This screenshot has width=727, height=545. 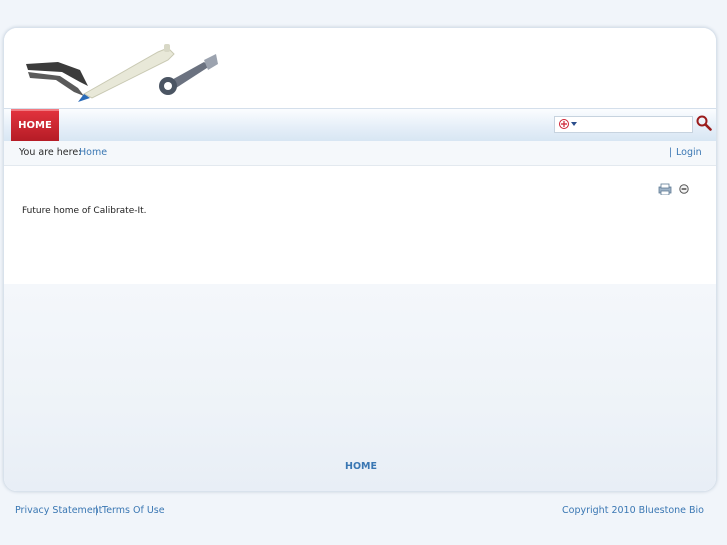 I want to click on banner, so click(x=360, y=68).